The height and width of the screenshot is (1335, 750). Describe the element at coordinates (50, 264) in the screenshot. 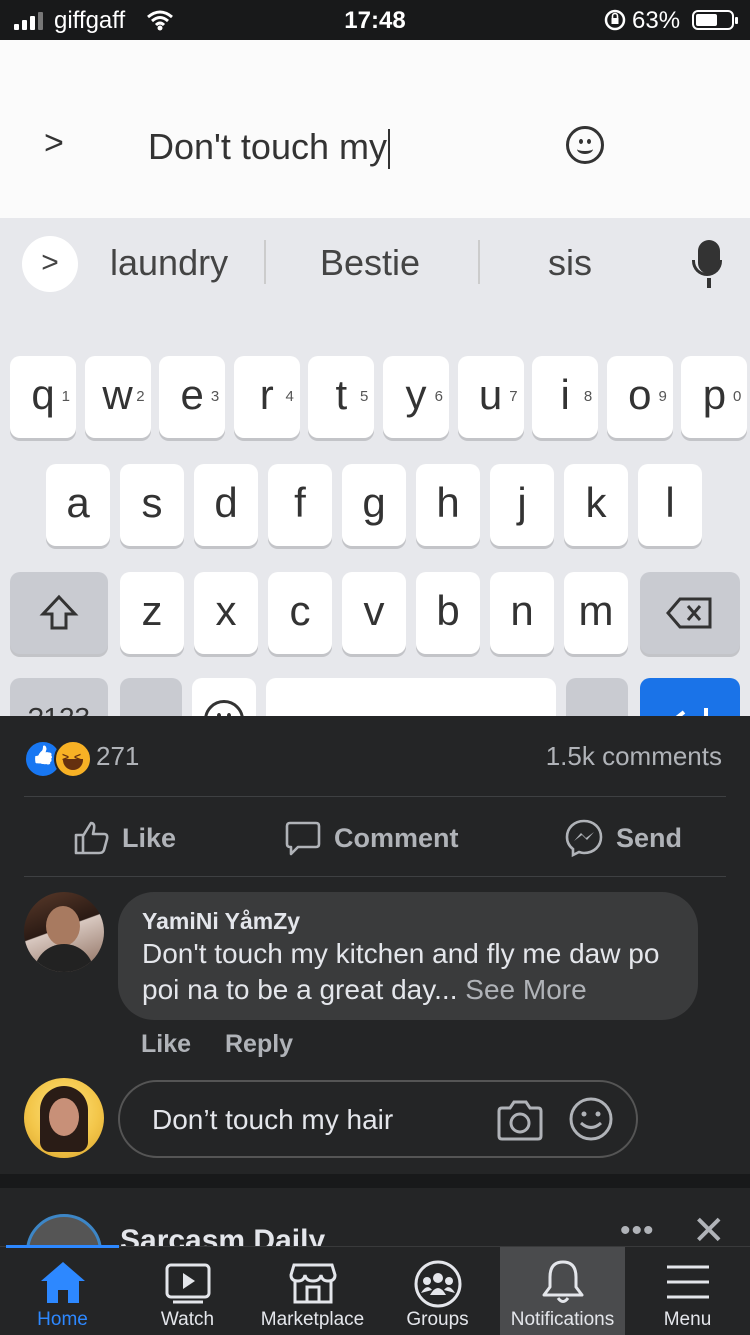

I see `chevron-right-icon: >` at that location.